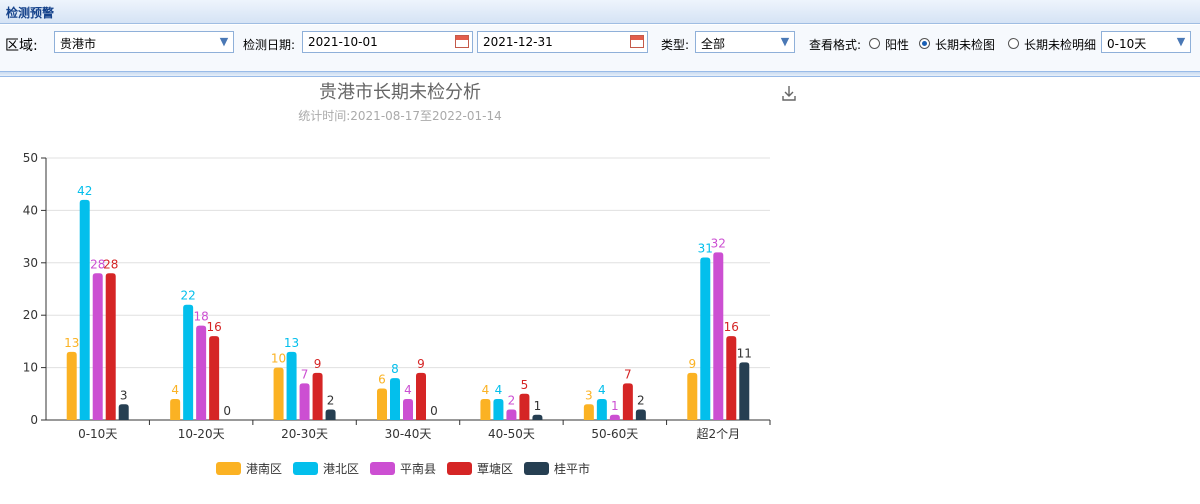 The height and width of the screenshot is (504, 1200). What do you see at coordinates (30, 368) in the screenshot?
I see `y-tick-label: 10` at bounding box center [30, 368].